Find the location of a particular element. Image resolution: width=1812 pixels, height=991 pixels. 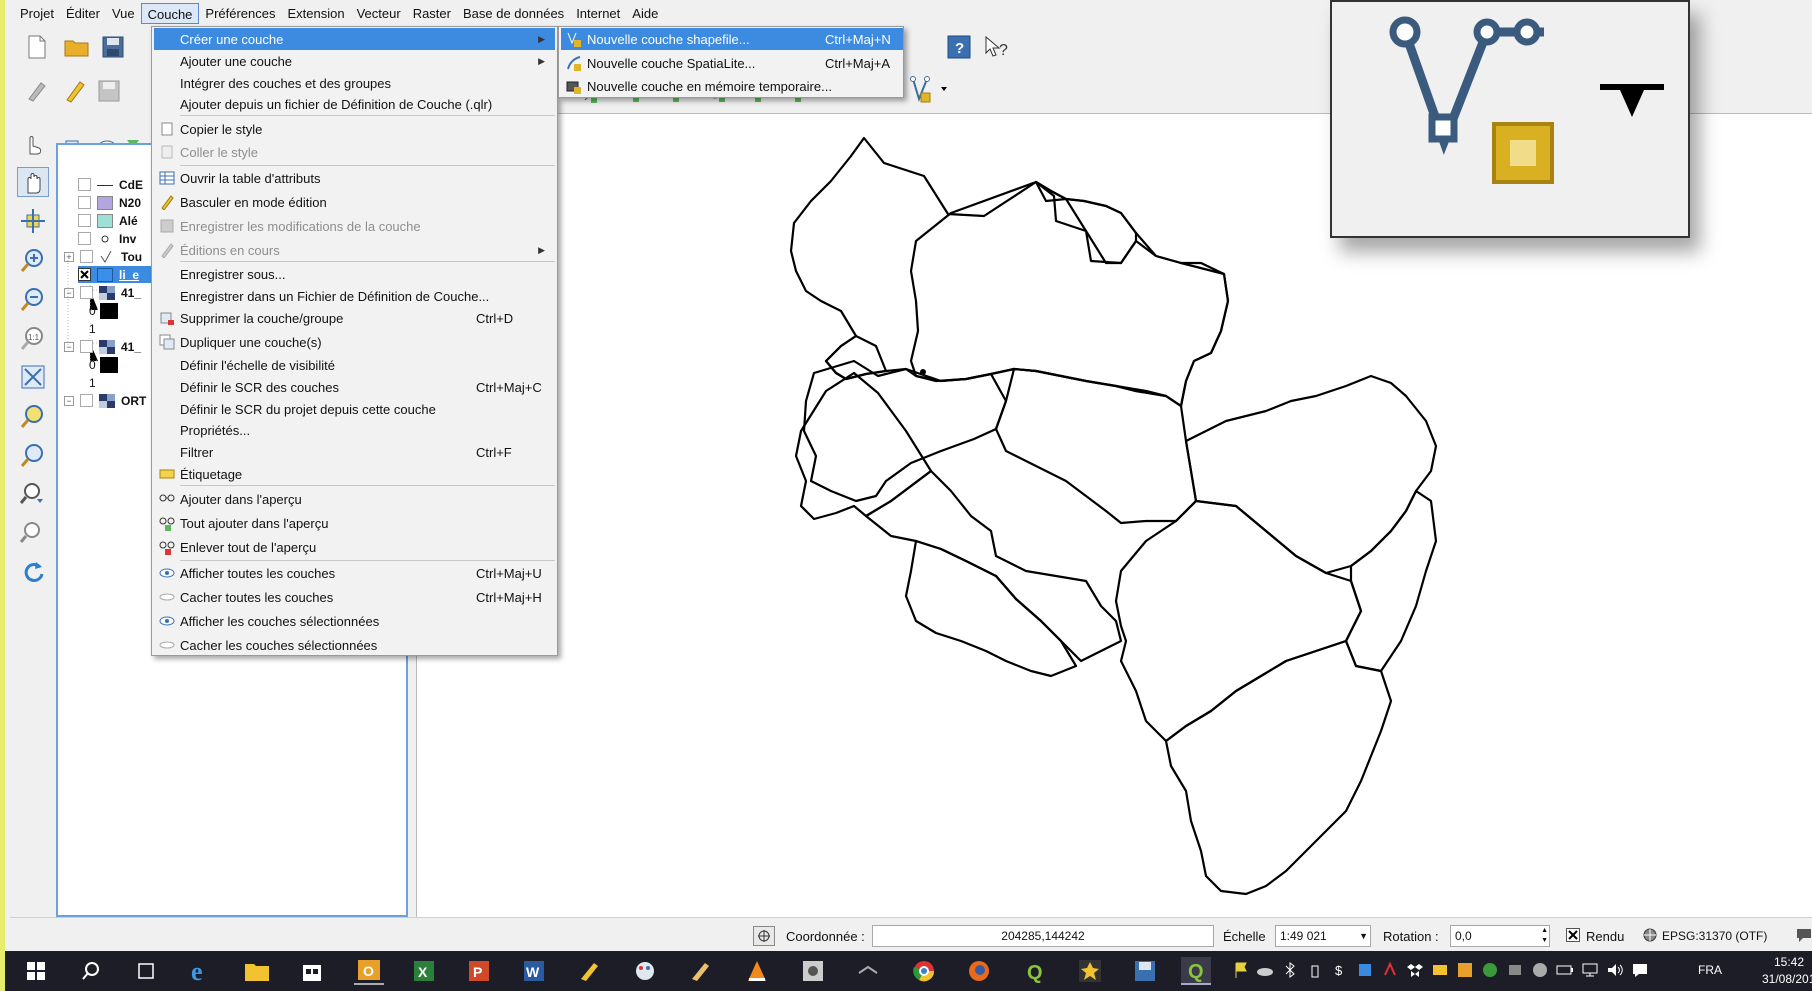

action-center-icon is located at coordinates (1640, 970).